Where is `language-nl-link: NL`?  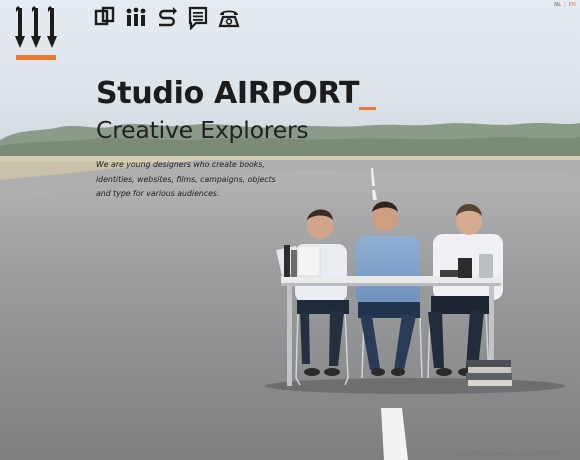
language-nl-link: NL is located at coordinates (557, 5).